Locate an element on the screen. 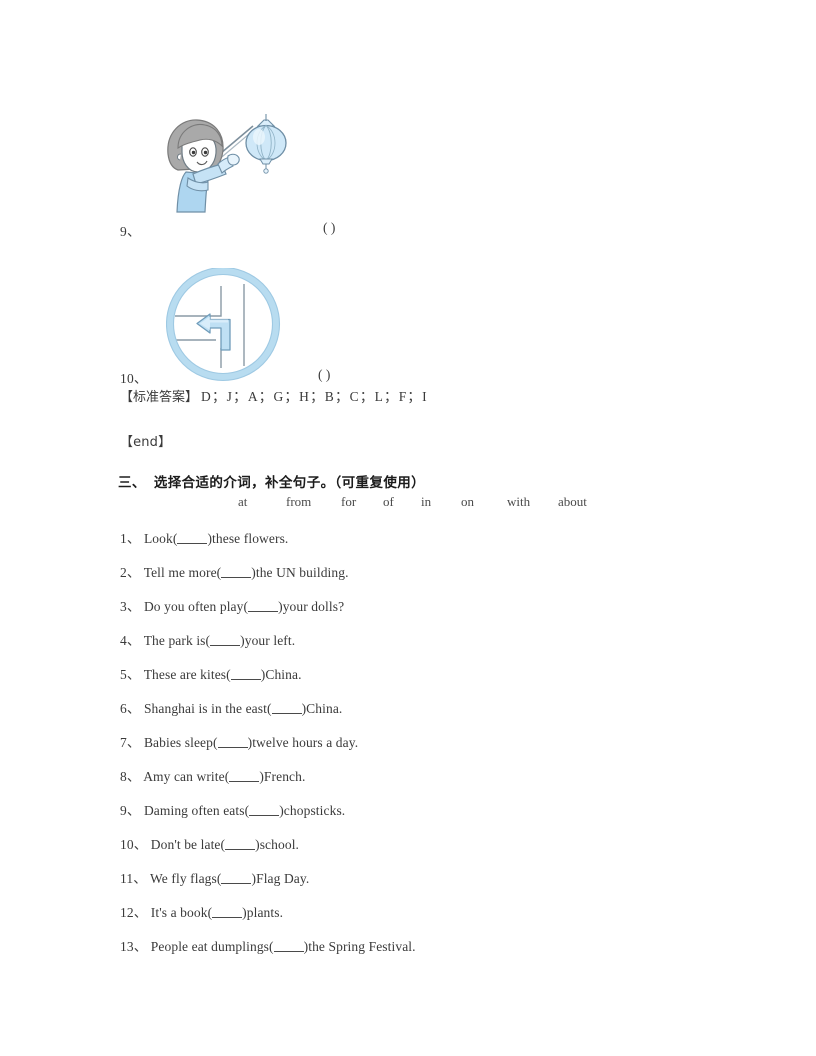 This screenshot has height=1056, width=816. answer-key-value: D；J；A；G；H；B；C；L；F；I is located at coordinates (314, 396).